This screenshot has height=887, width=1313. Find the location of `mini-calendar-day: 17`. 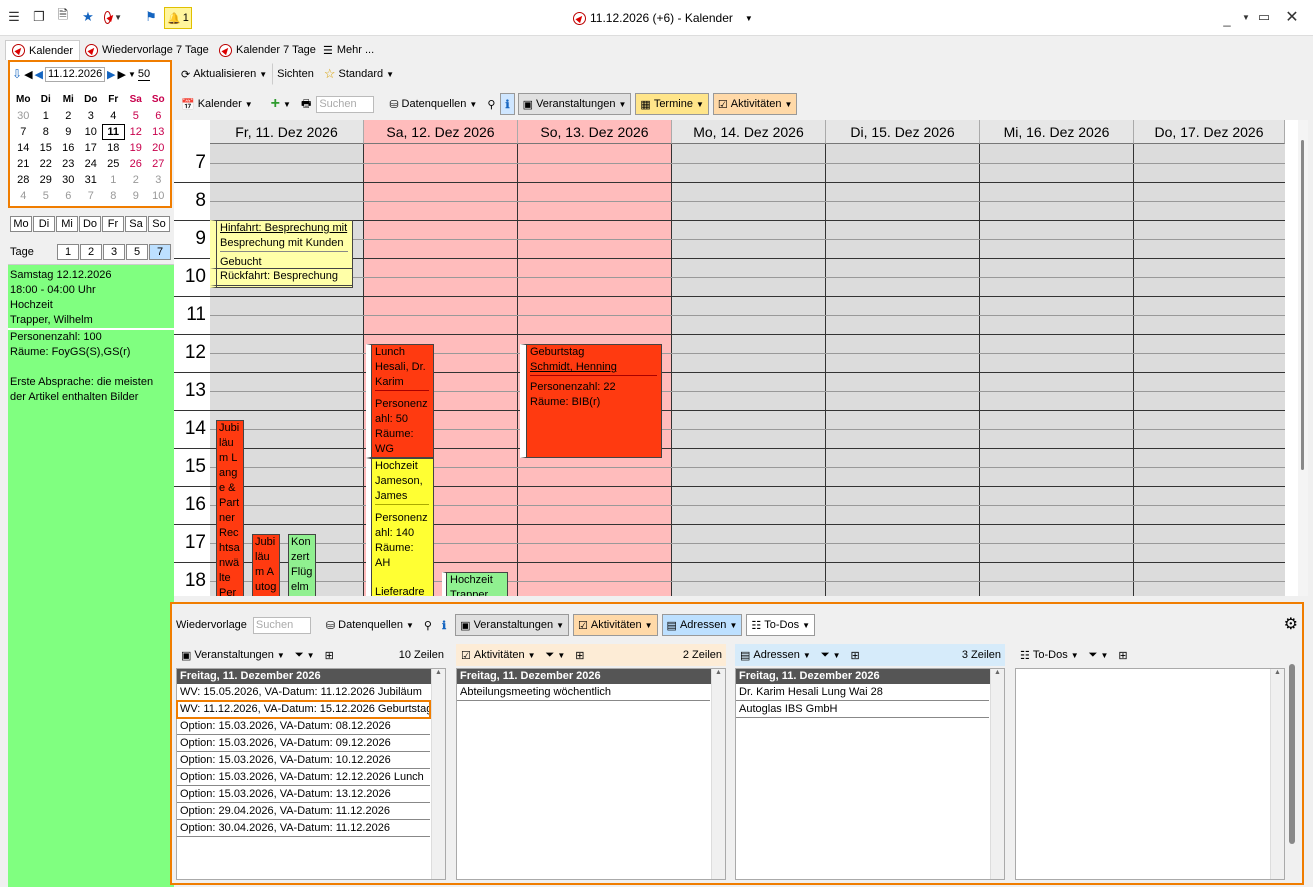

mini-calendar-day: 17 is located at coordinates (91, 148).